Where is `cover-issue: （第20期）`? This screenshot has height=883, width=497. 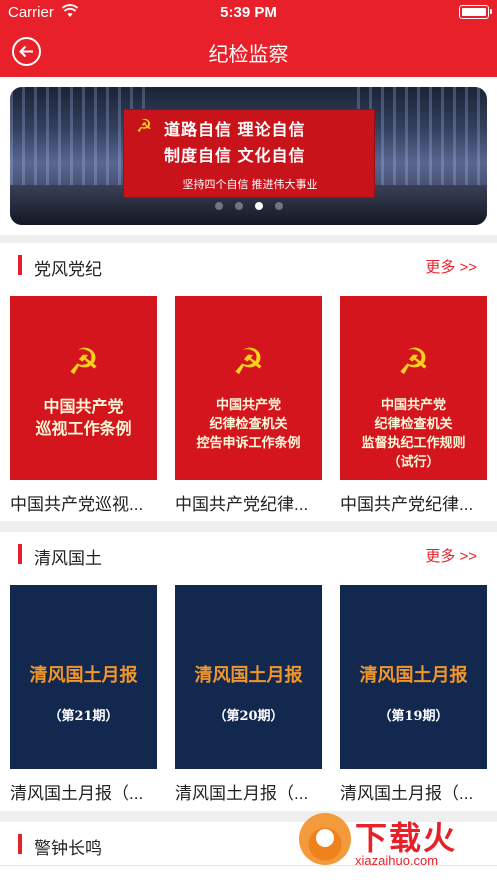 cover-issue: （第20期） is located at coordinates (248, 716).